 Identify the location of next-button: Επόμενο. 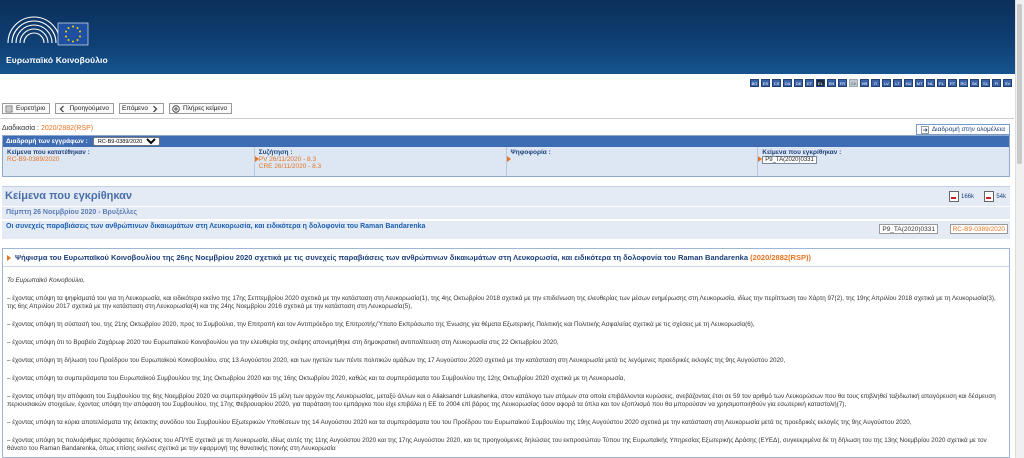
(141, 108).